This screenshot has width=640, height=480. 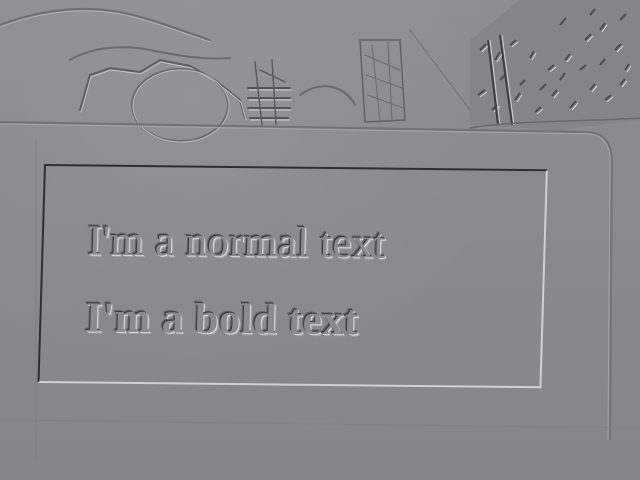 What do you see at coordinates (237, 242) in the screenshot?
I see `normal-text-line: I'm a normal text` at bounding box center [237, 242].